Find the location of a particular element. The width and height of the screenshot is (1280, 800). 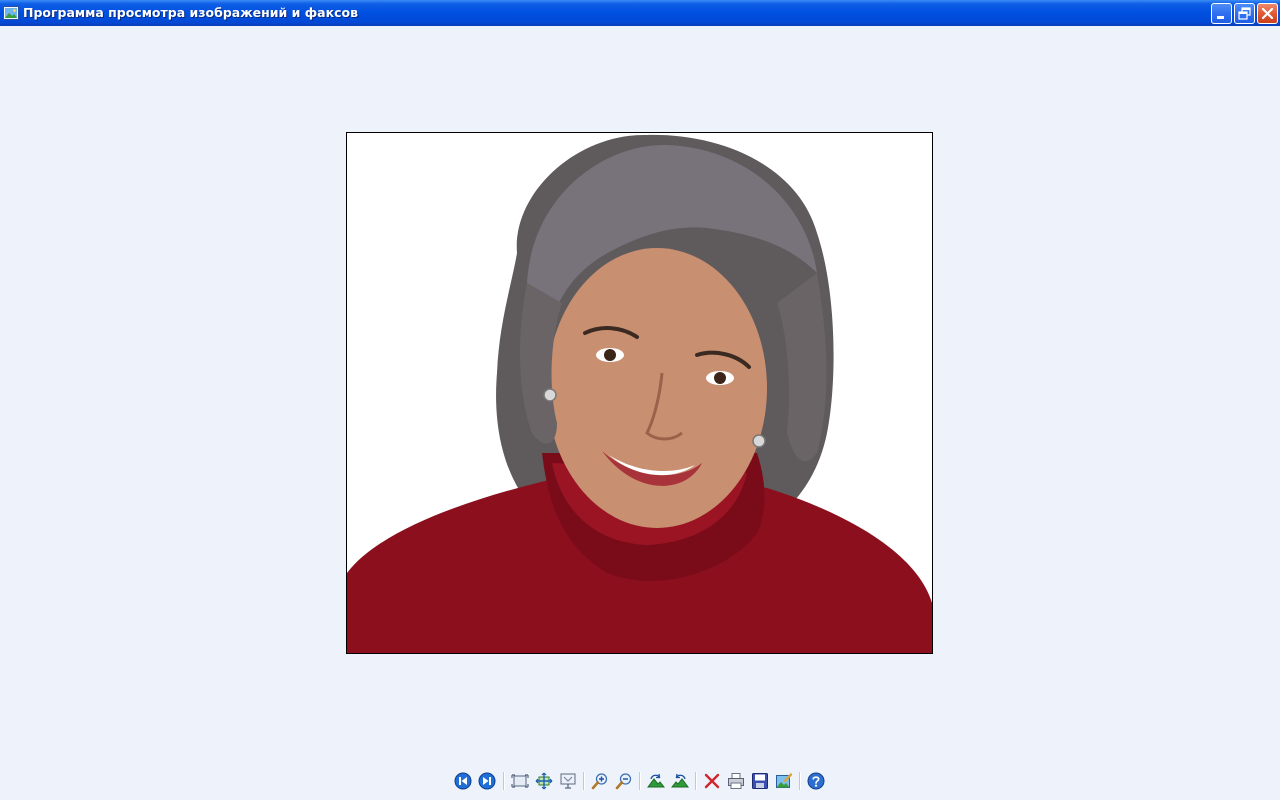

close-icon is located at coordinates (1267, 13).